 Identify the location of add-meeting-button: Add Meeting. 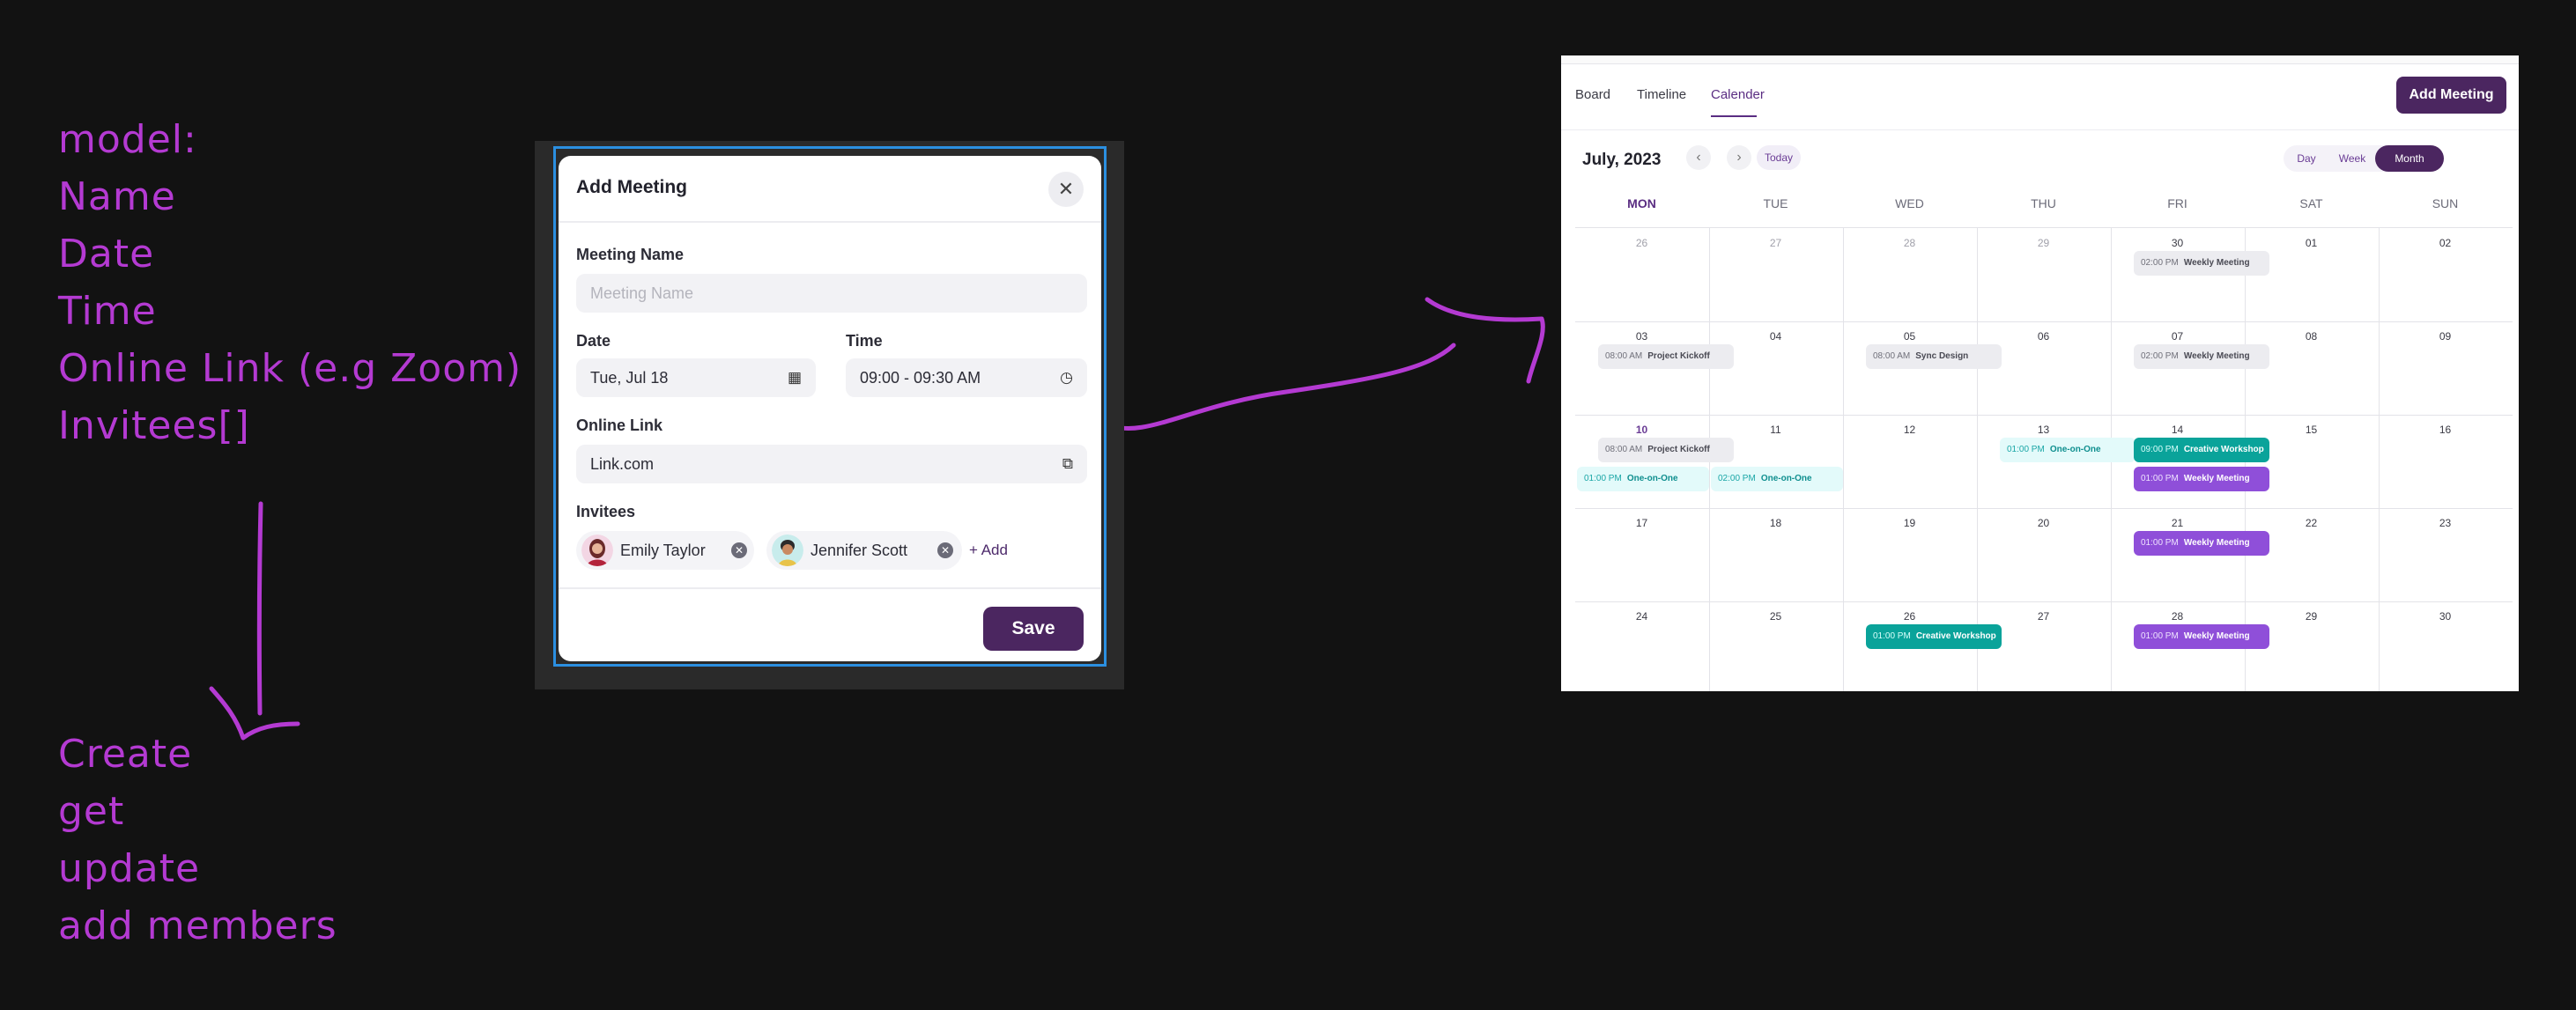
(2451, 95).